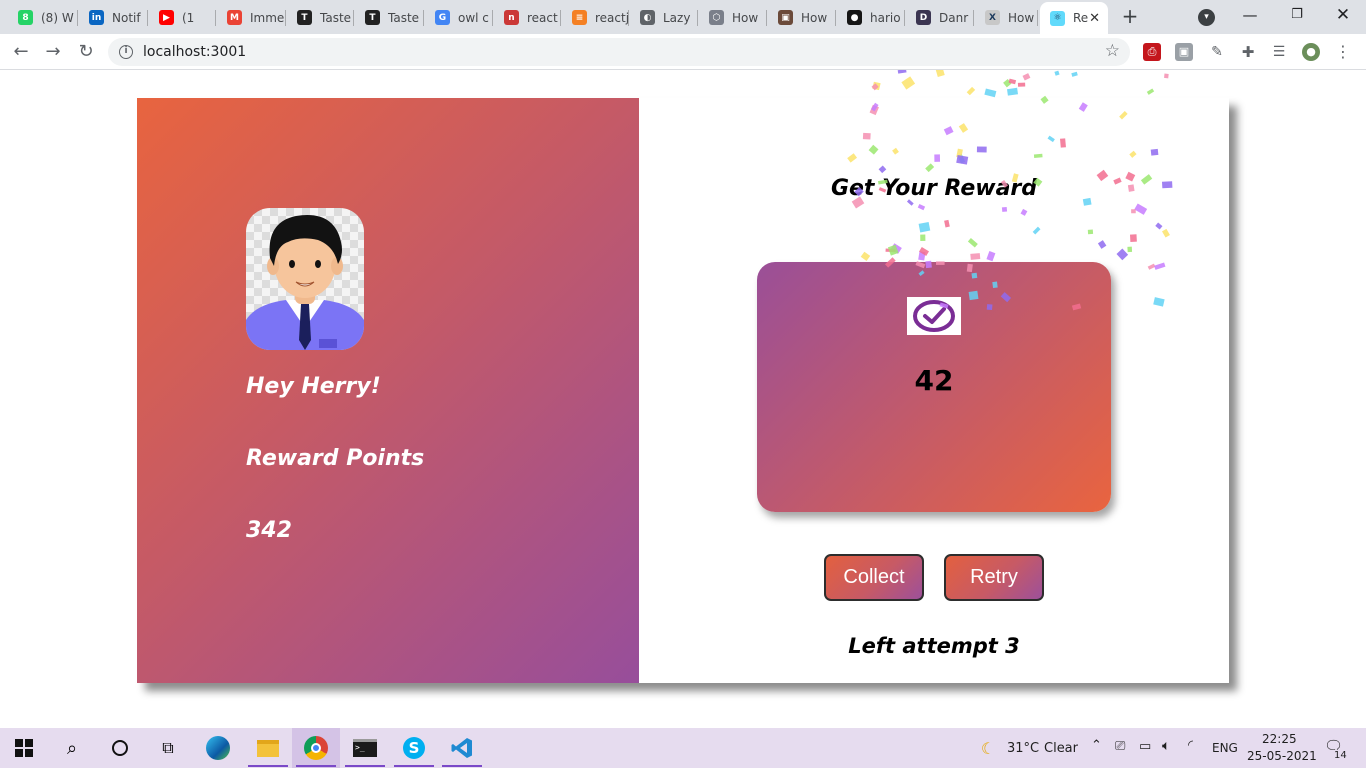 The width and height of the screenshot is (1366, 768). I want to click on tab-label: hario, so click(885, 17).